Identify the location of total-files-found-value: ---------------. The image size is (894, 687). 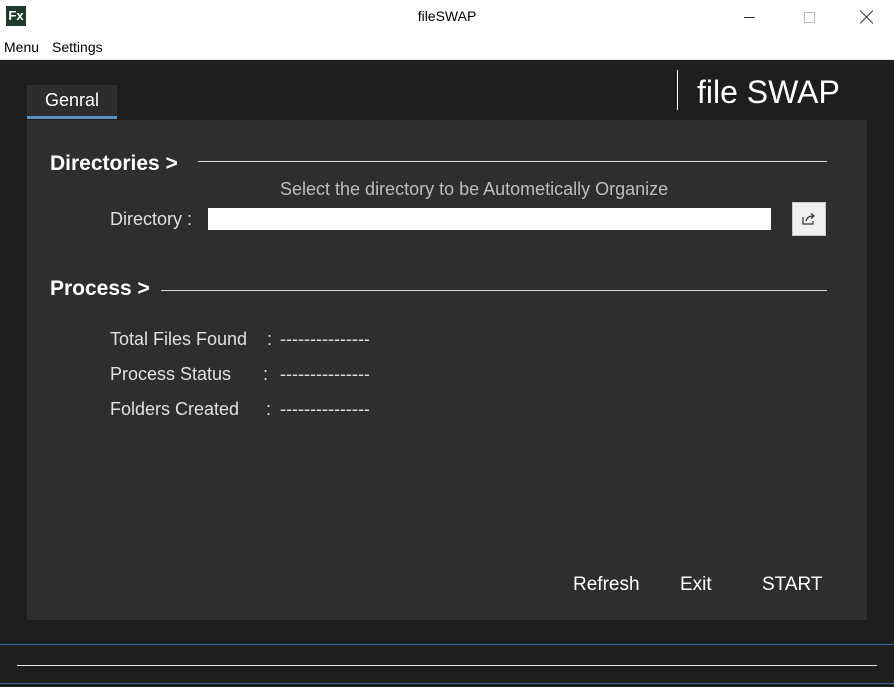
(325, 339).